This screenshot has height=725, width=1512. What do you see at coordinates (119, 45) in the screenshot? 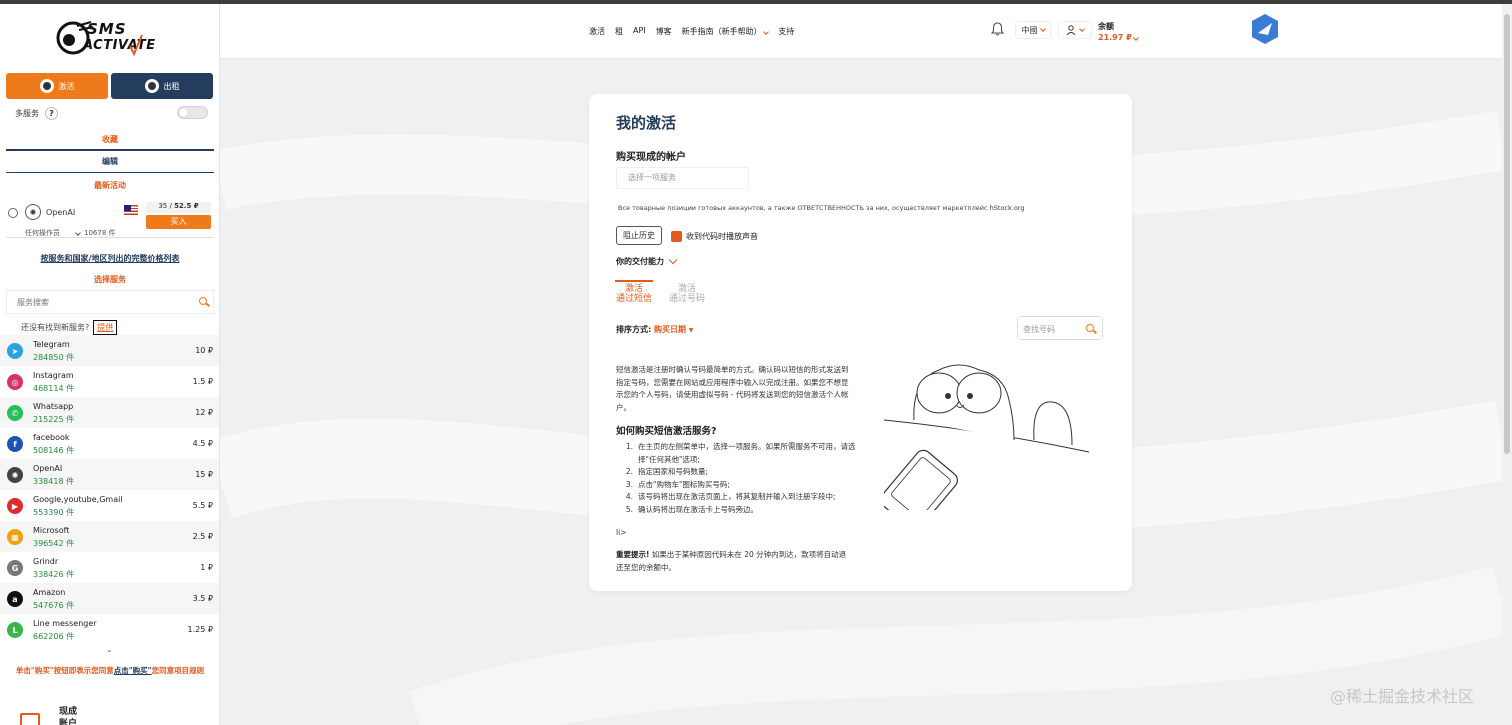
I see `logo-text-activate: ACTIVATE` at bounding box center [119, 45].